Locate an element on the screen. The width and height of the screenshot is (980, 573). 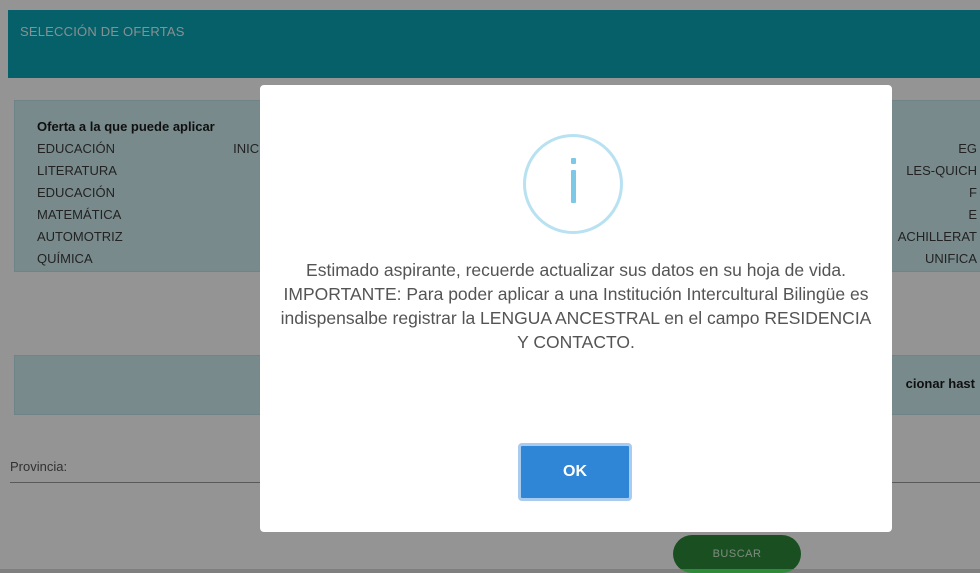
info-icon-bar is located at coordinates (573, 186).